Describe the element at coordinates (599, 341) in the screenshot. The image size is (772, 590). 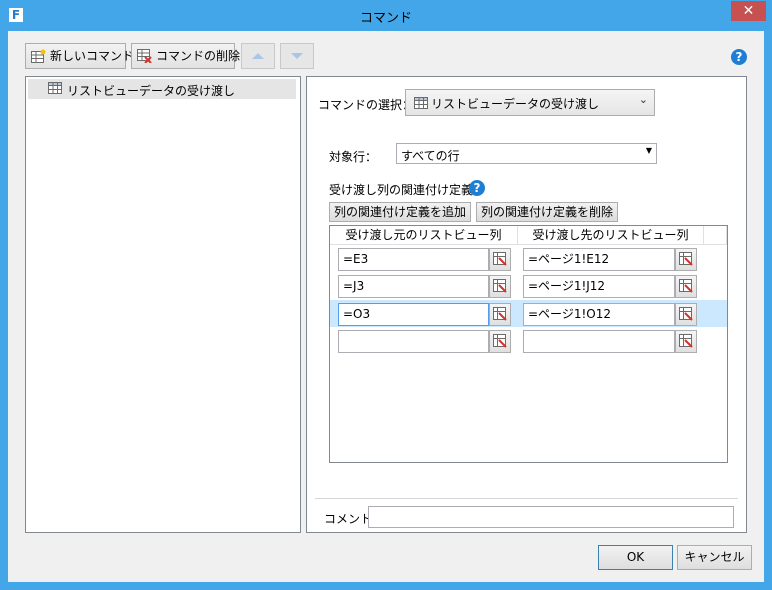
I see `target-cell-input` at that location.